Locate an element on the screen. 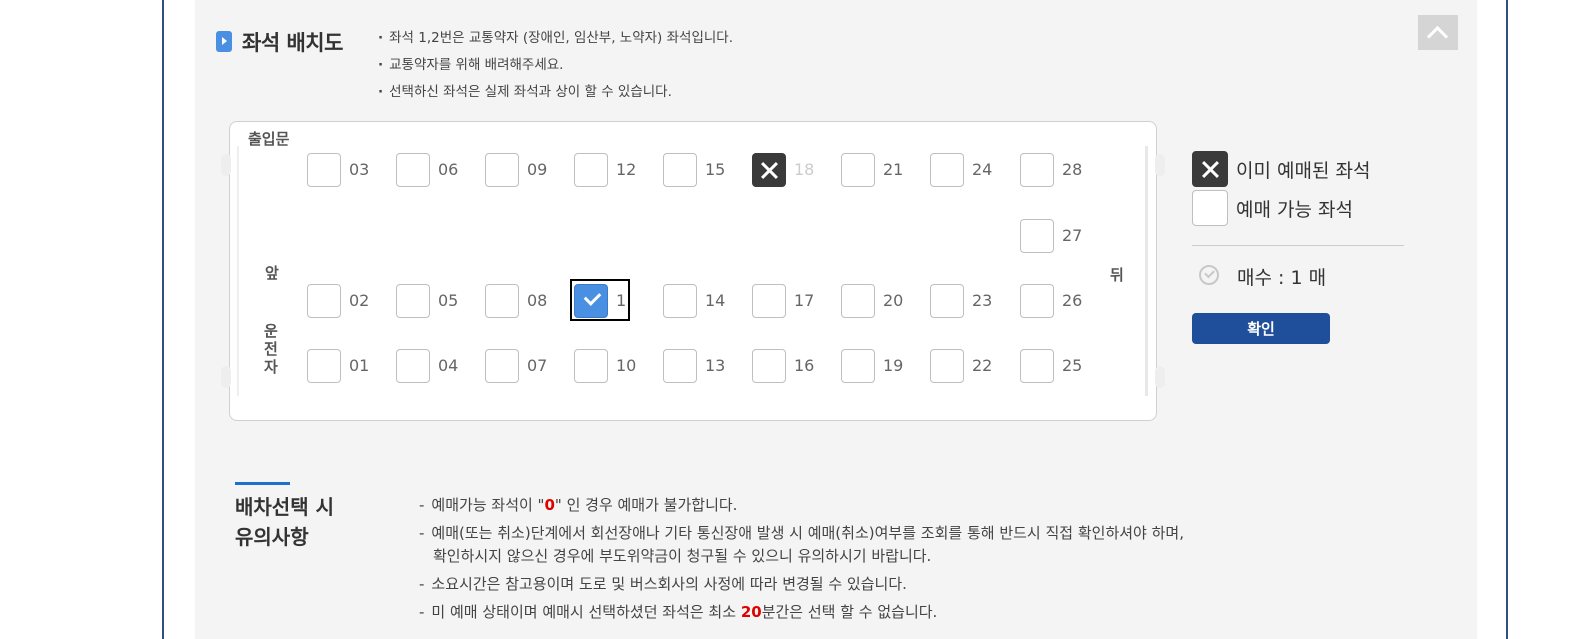  seat-27: 27 is located at coordinates (1051, 236).